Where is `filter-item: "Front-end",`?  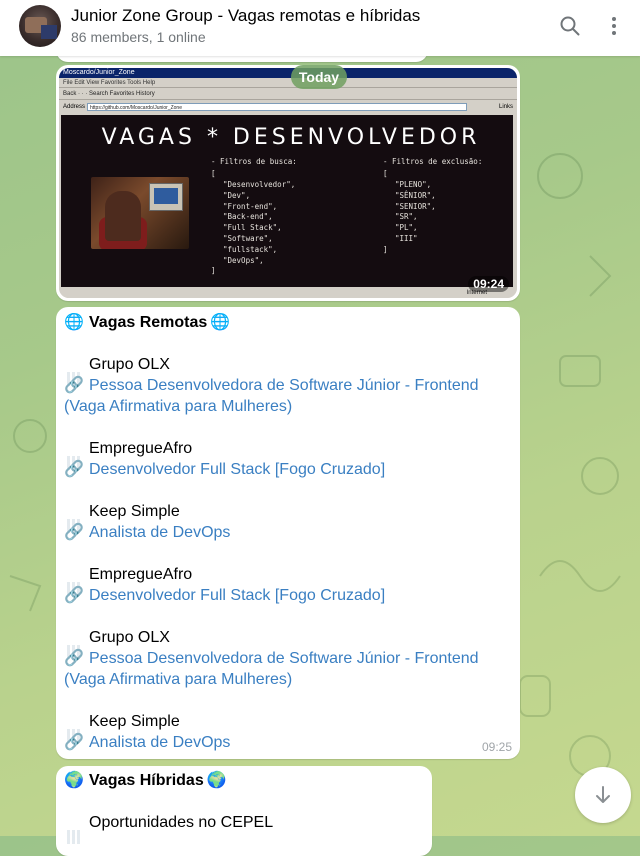
filter-item: "Front-end", is located at coordinates (250, 206).